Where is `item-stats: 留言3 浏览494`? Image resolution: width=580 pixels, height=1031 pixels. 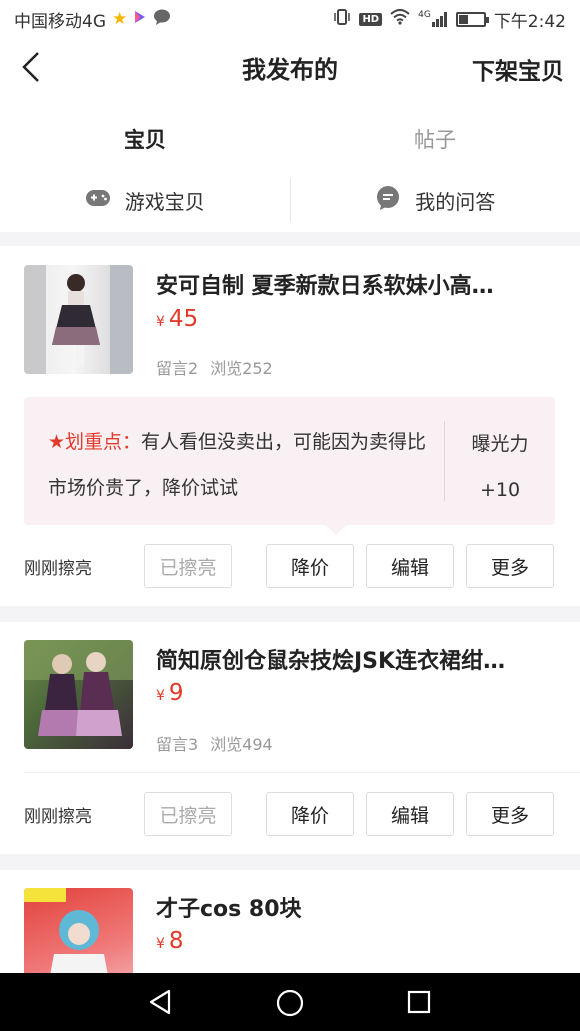
item-stats: 留言3 浏览494 is located at coordinates (214, 743).